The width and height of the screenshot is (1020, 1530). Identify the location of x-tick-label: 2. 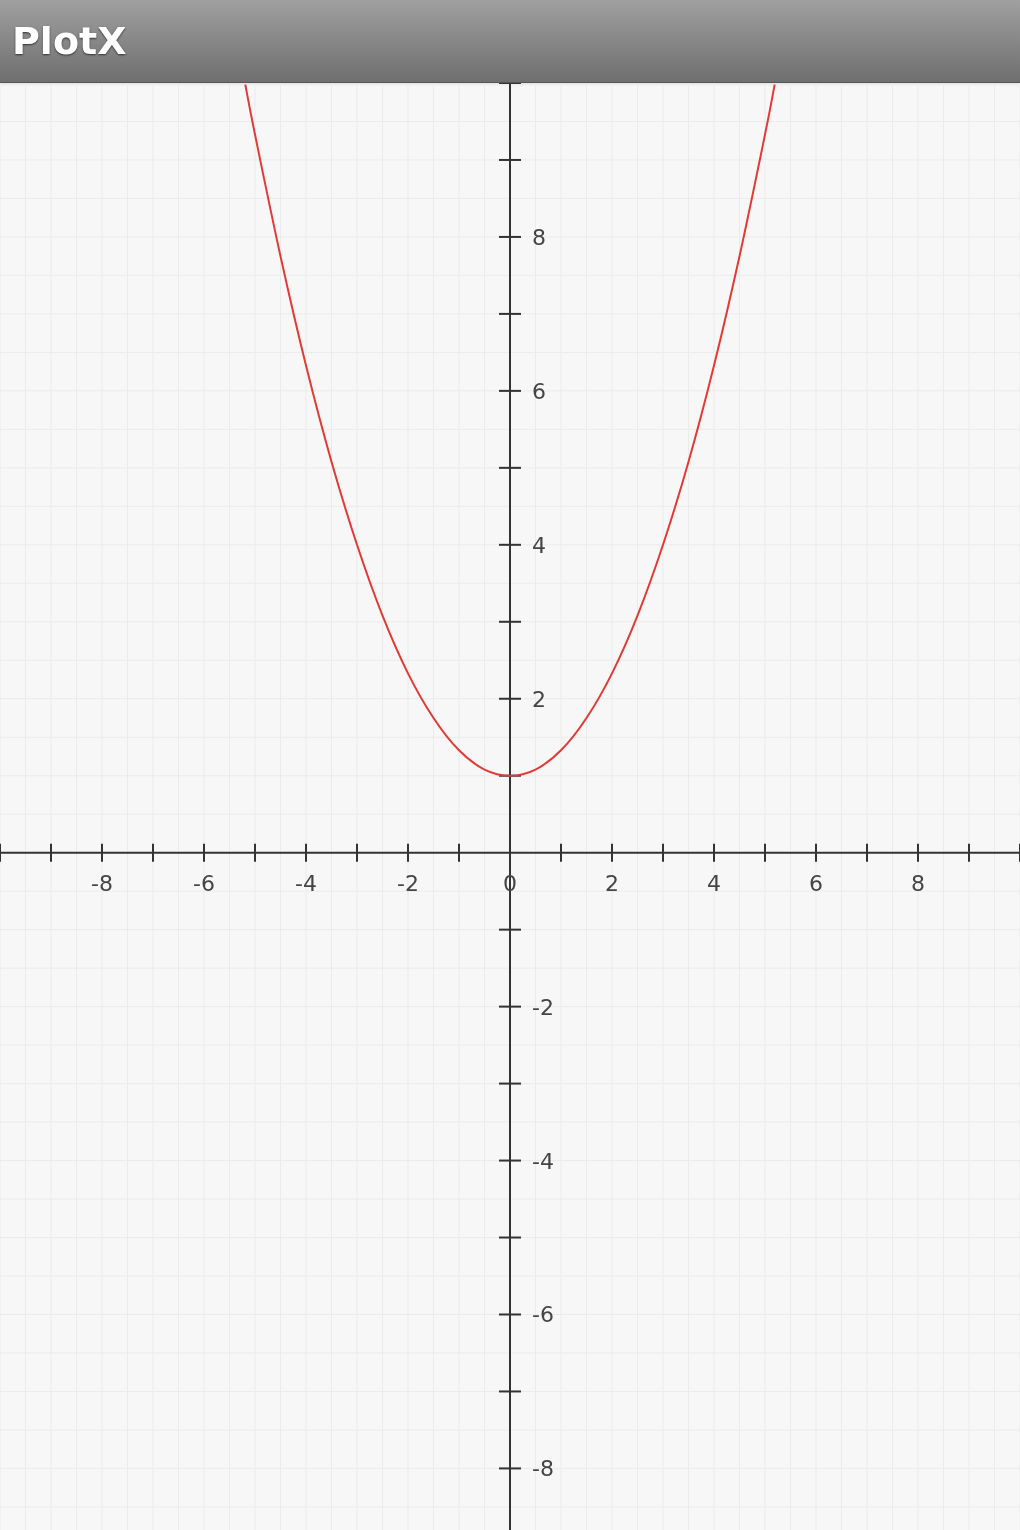
(612, 883).